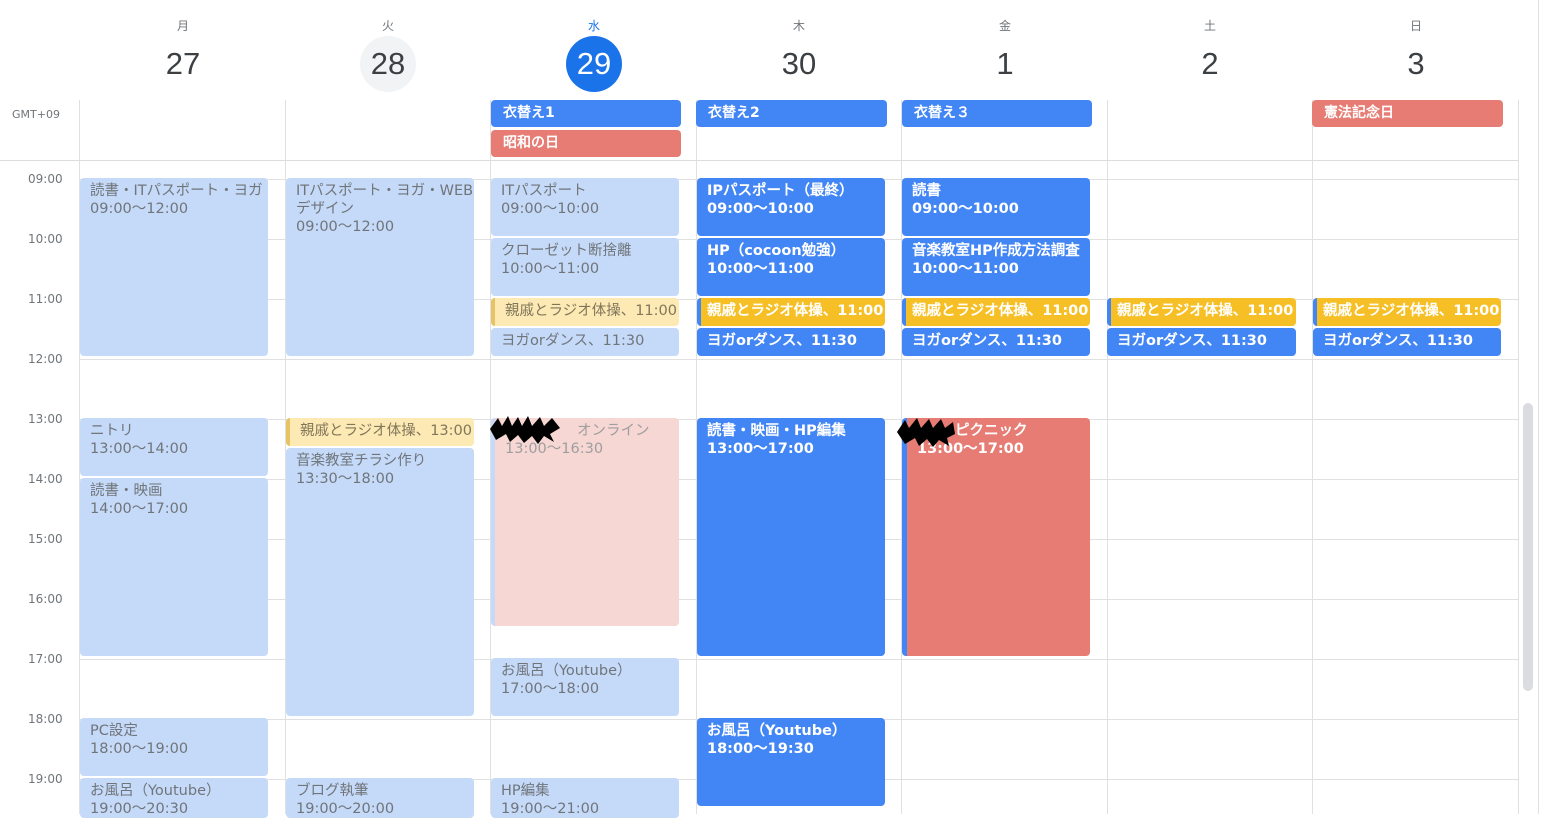 The height and width of the screenshot is (818, 1566). I want to click on event-card: お風呂（Youtube） 19:00〜20:30, so click(174, 798).